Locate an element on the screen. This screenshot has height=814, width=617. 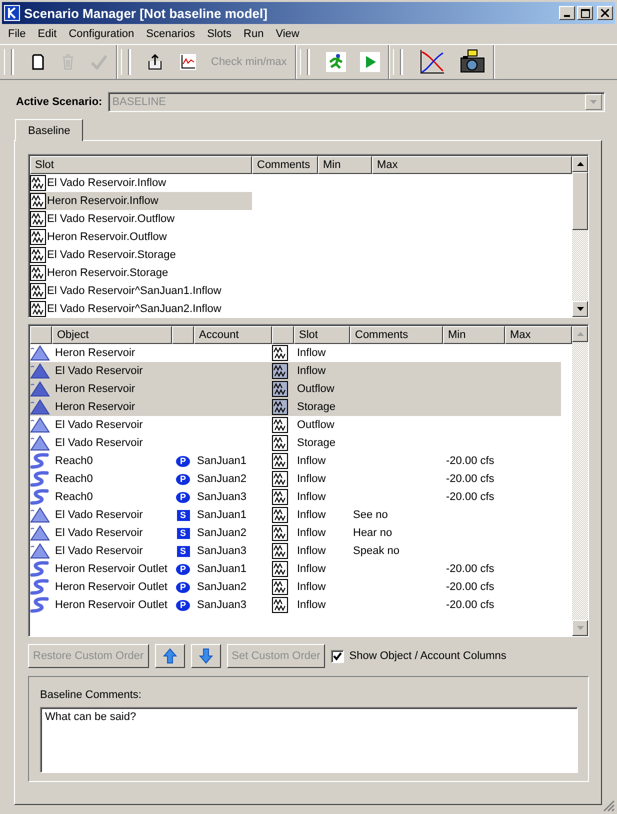
checkbox is located at coordinates (337, 656).